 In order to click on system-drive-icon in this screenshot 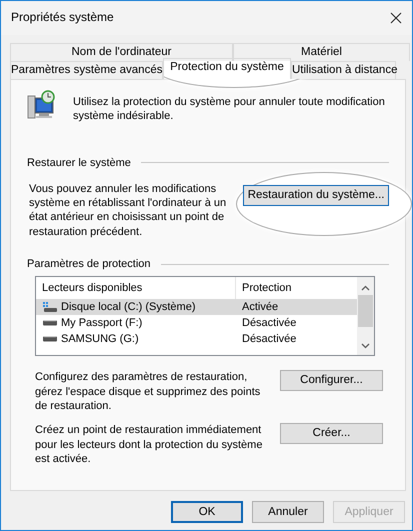, I will do `click(50, 307)`.